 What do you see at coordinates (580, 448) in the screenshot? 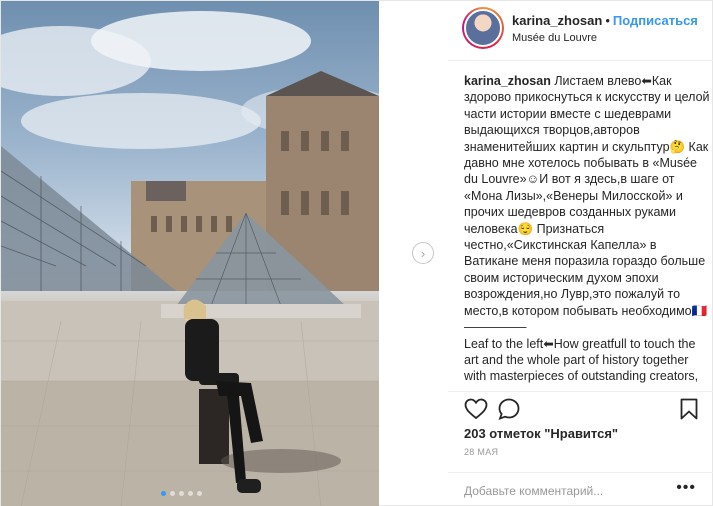
I see `post-actions: 203 отметок "Нравится" 28 МАЯ •••` at bounding box center [580, 448].